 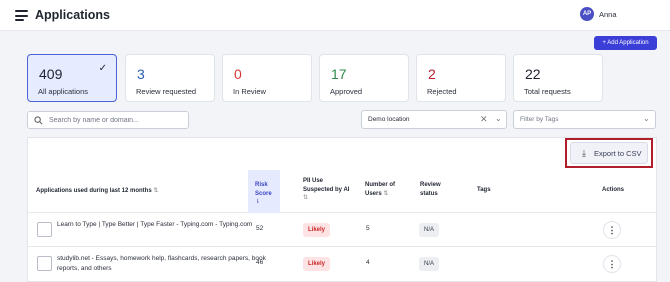 What do you see at coordinates (364, 78) in the screenshot?
I see `card-approved: 17 Approved` at bounding box center [364, 78].